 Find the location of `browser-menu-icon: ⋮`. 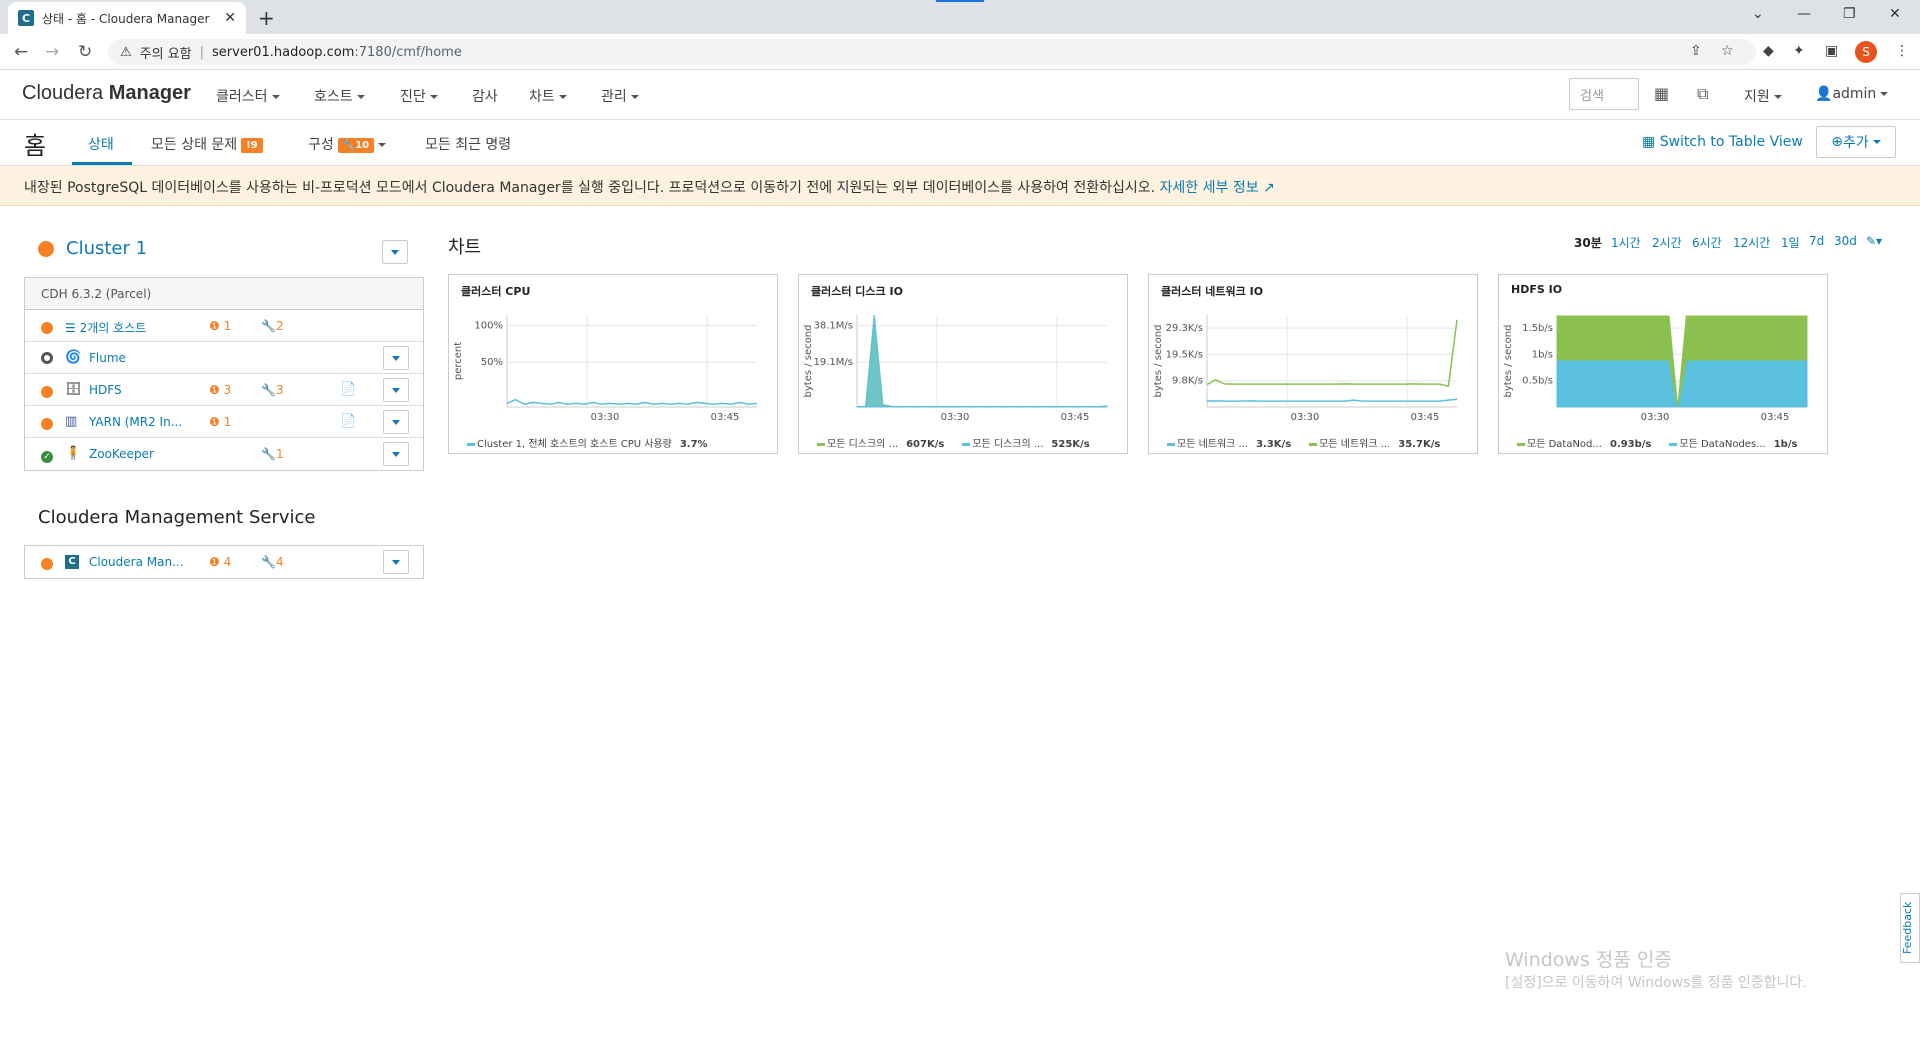

browser-menu-icon: ⋮ is located at coordinates (1902, 51).